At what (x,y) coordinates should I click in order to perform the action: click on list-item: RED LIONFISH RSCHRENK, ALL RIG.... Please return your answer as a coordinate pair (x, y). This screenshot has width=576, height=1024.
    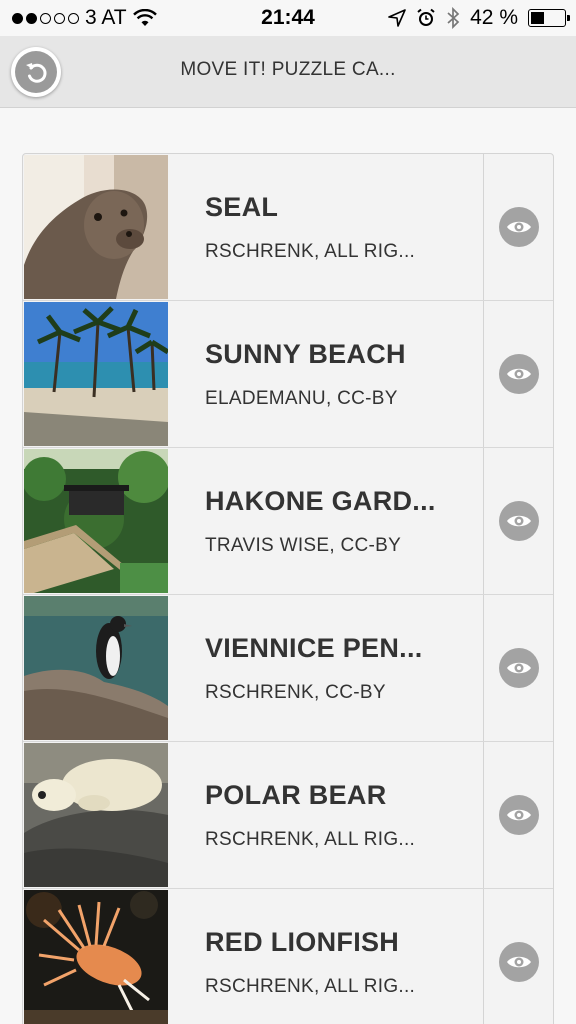
    Looking at the image, I should click on (288, 956).